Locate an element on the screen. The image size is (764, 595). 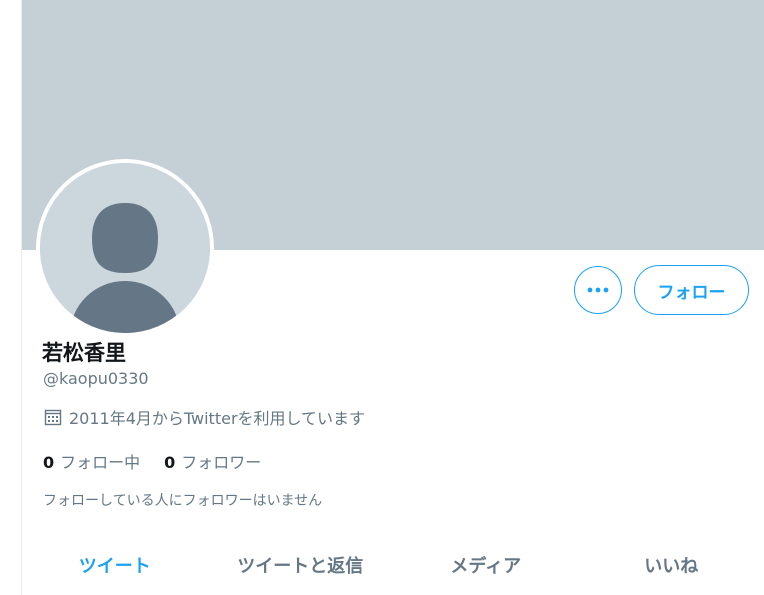
join-date-text: 2011年4月からTwitterを利用しています is located at coordinates (217, 418).